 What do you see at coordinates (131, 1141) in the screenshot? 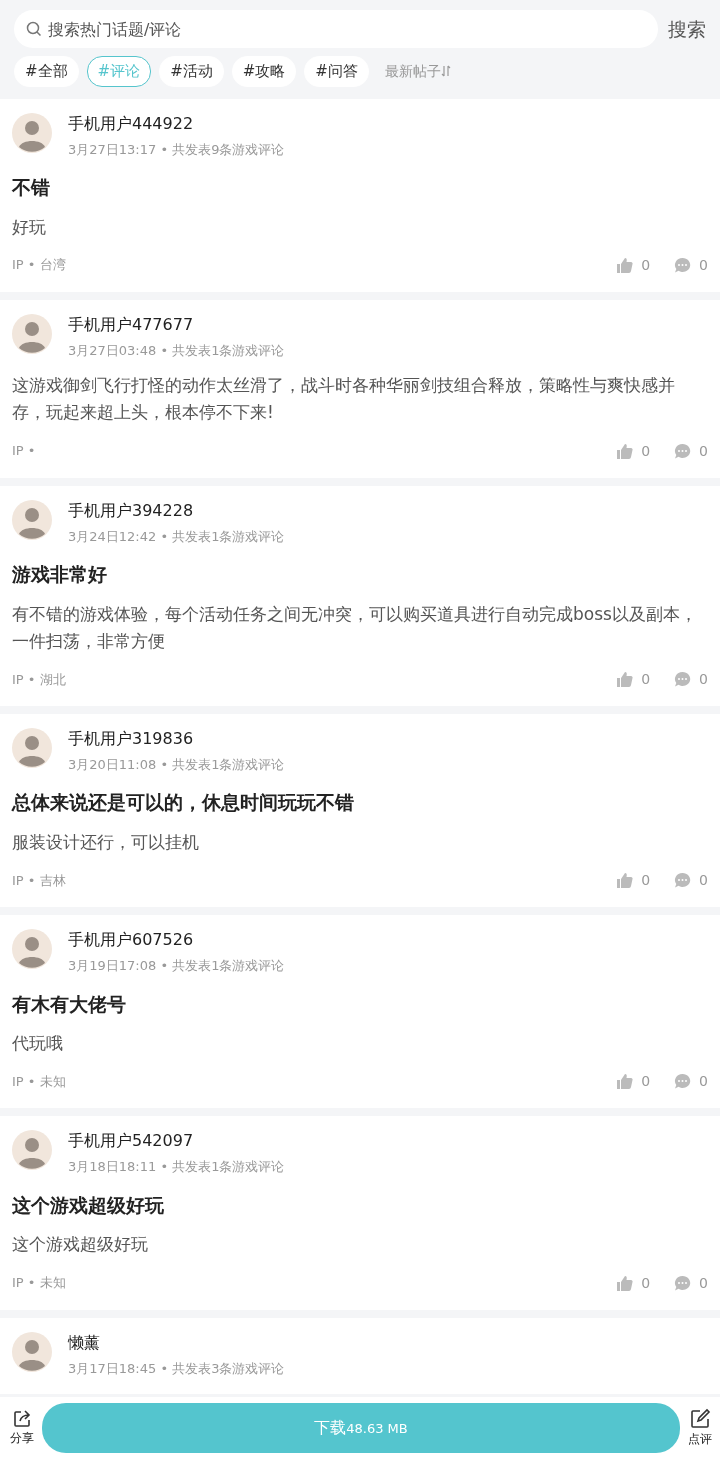
I see `user-name: 手机用户542097` at bounding box center [131, 1141].